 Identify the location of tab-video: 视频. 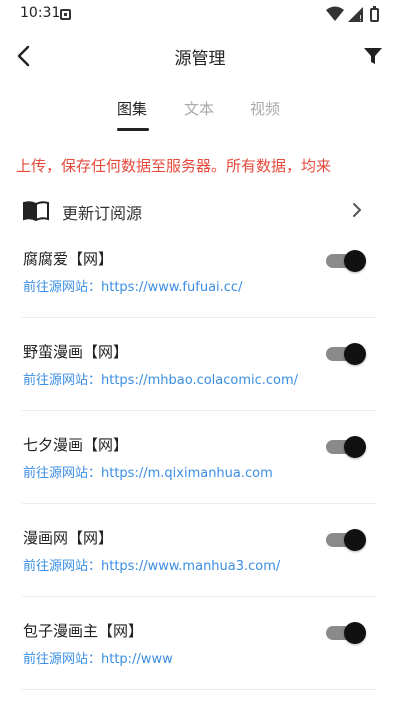
(265, 108).